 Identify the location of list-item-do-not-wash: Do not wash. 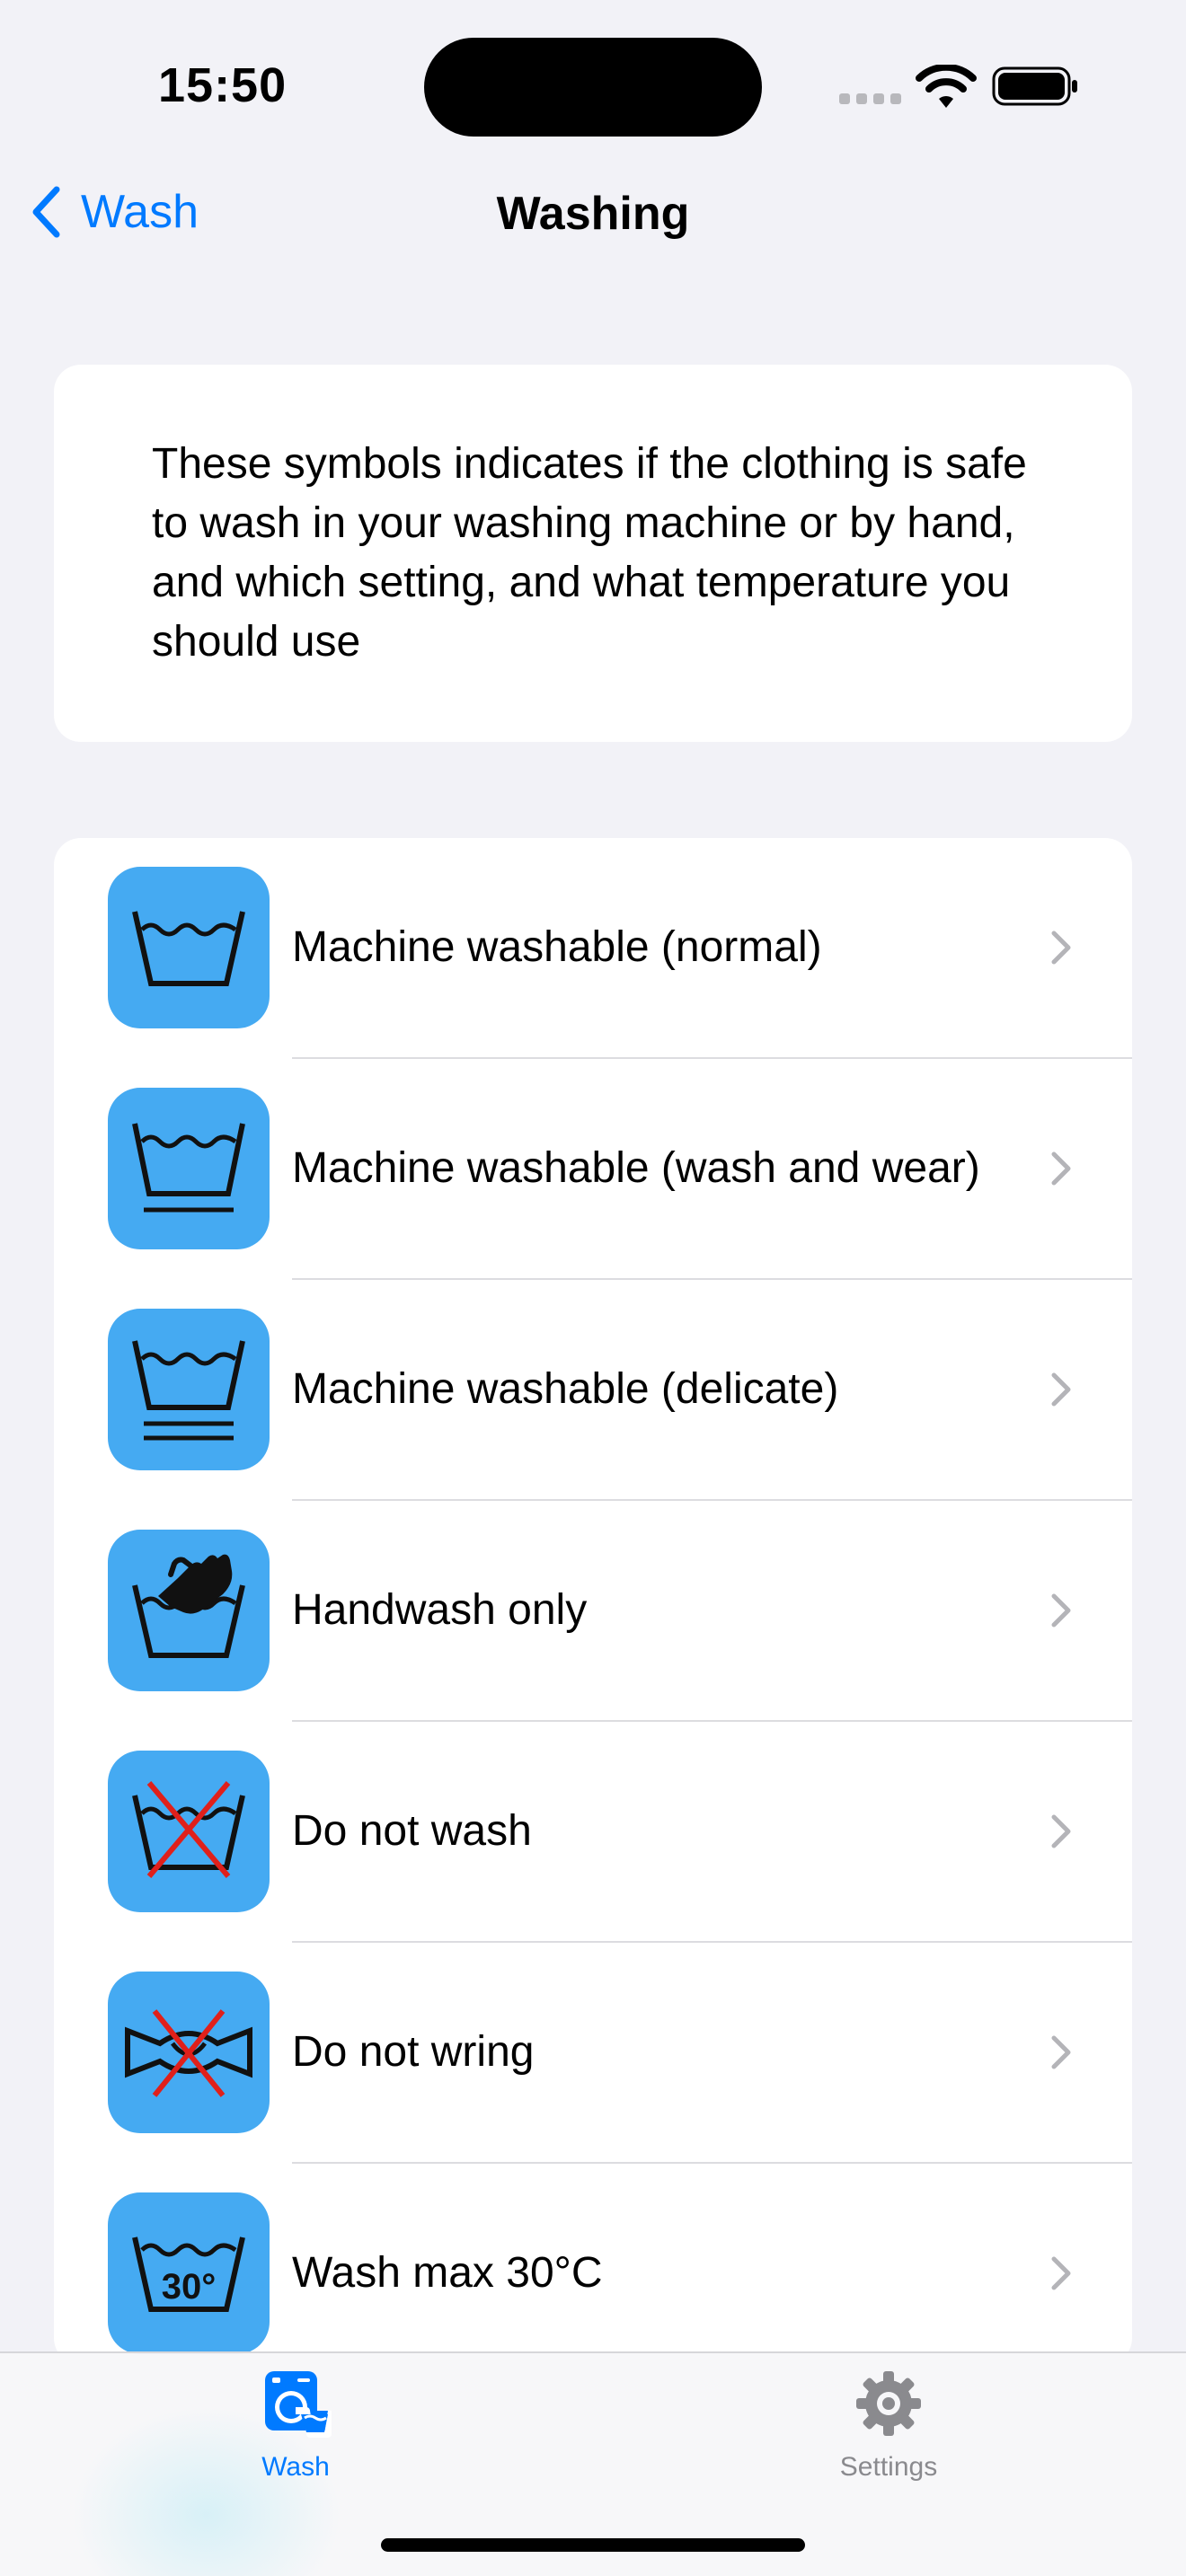
(593, 1832).